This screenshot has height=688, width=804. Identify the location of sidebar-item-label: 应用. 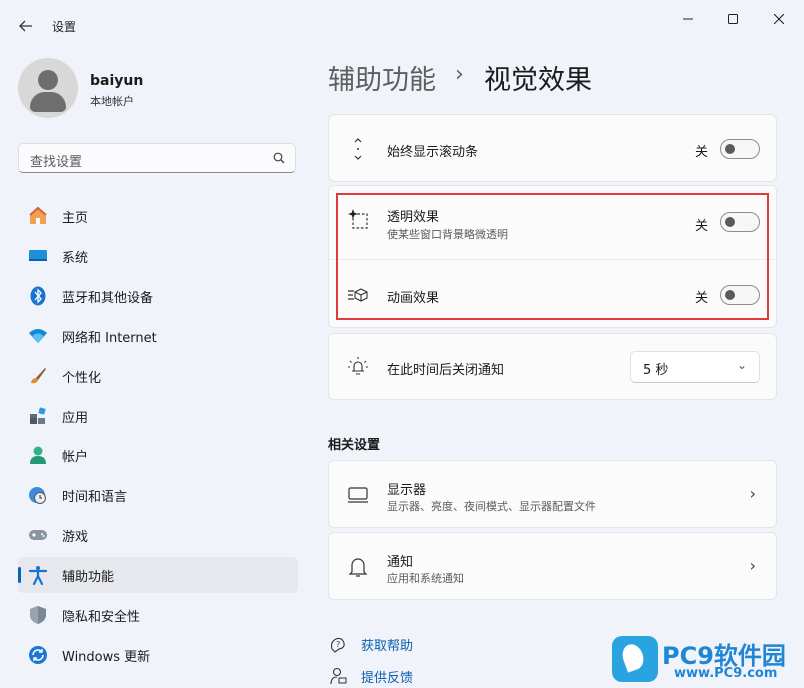
(75, 418).